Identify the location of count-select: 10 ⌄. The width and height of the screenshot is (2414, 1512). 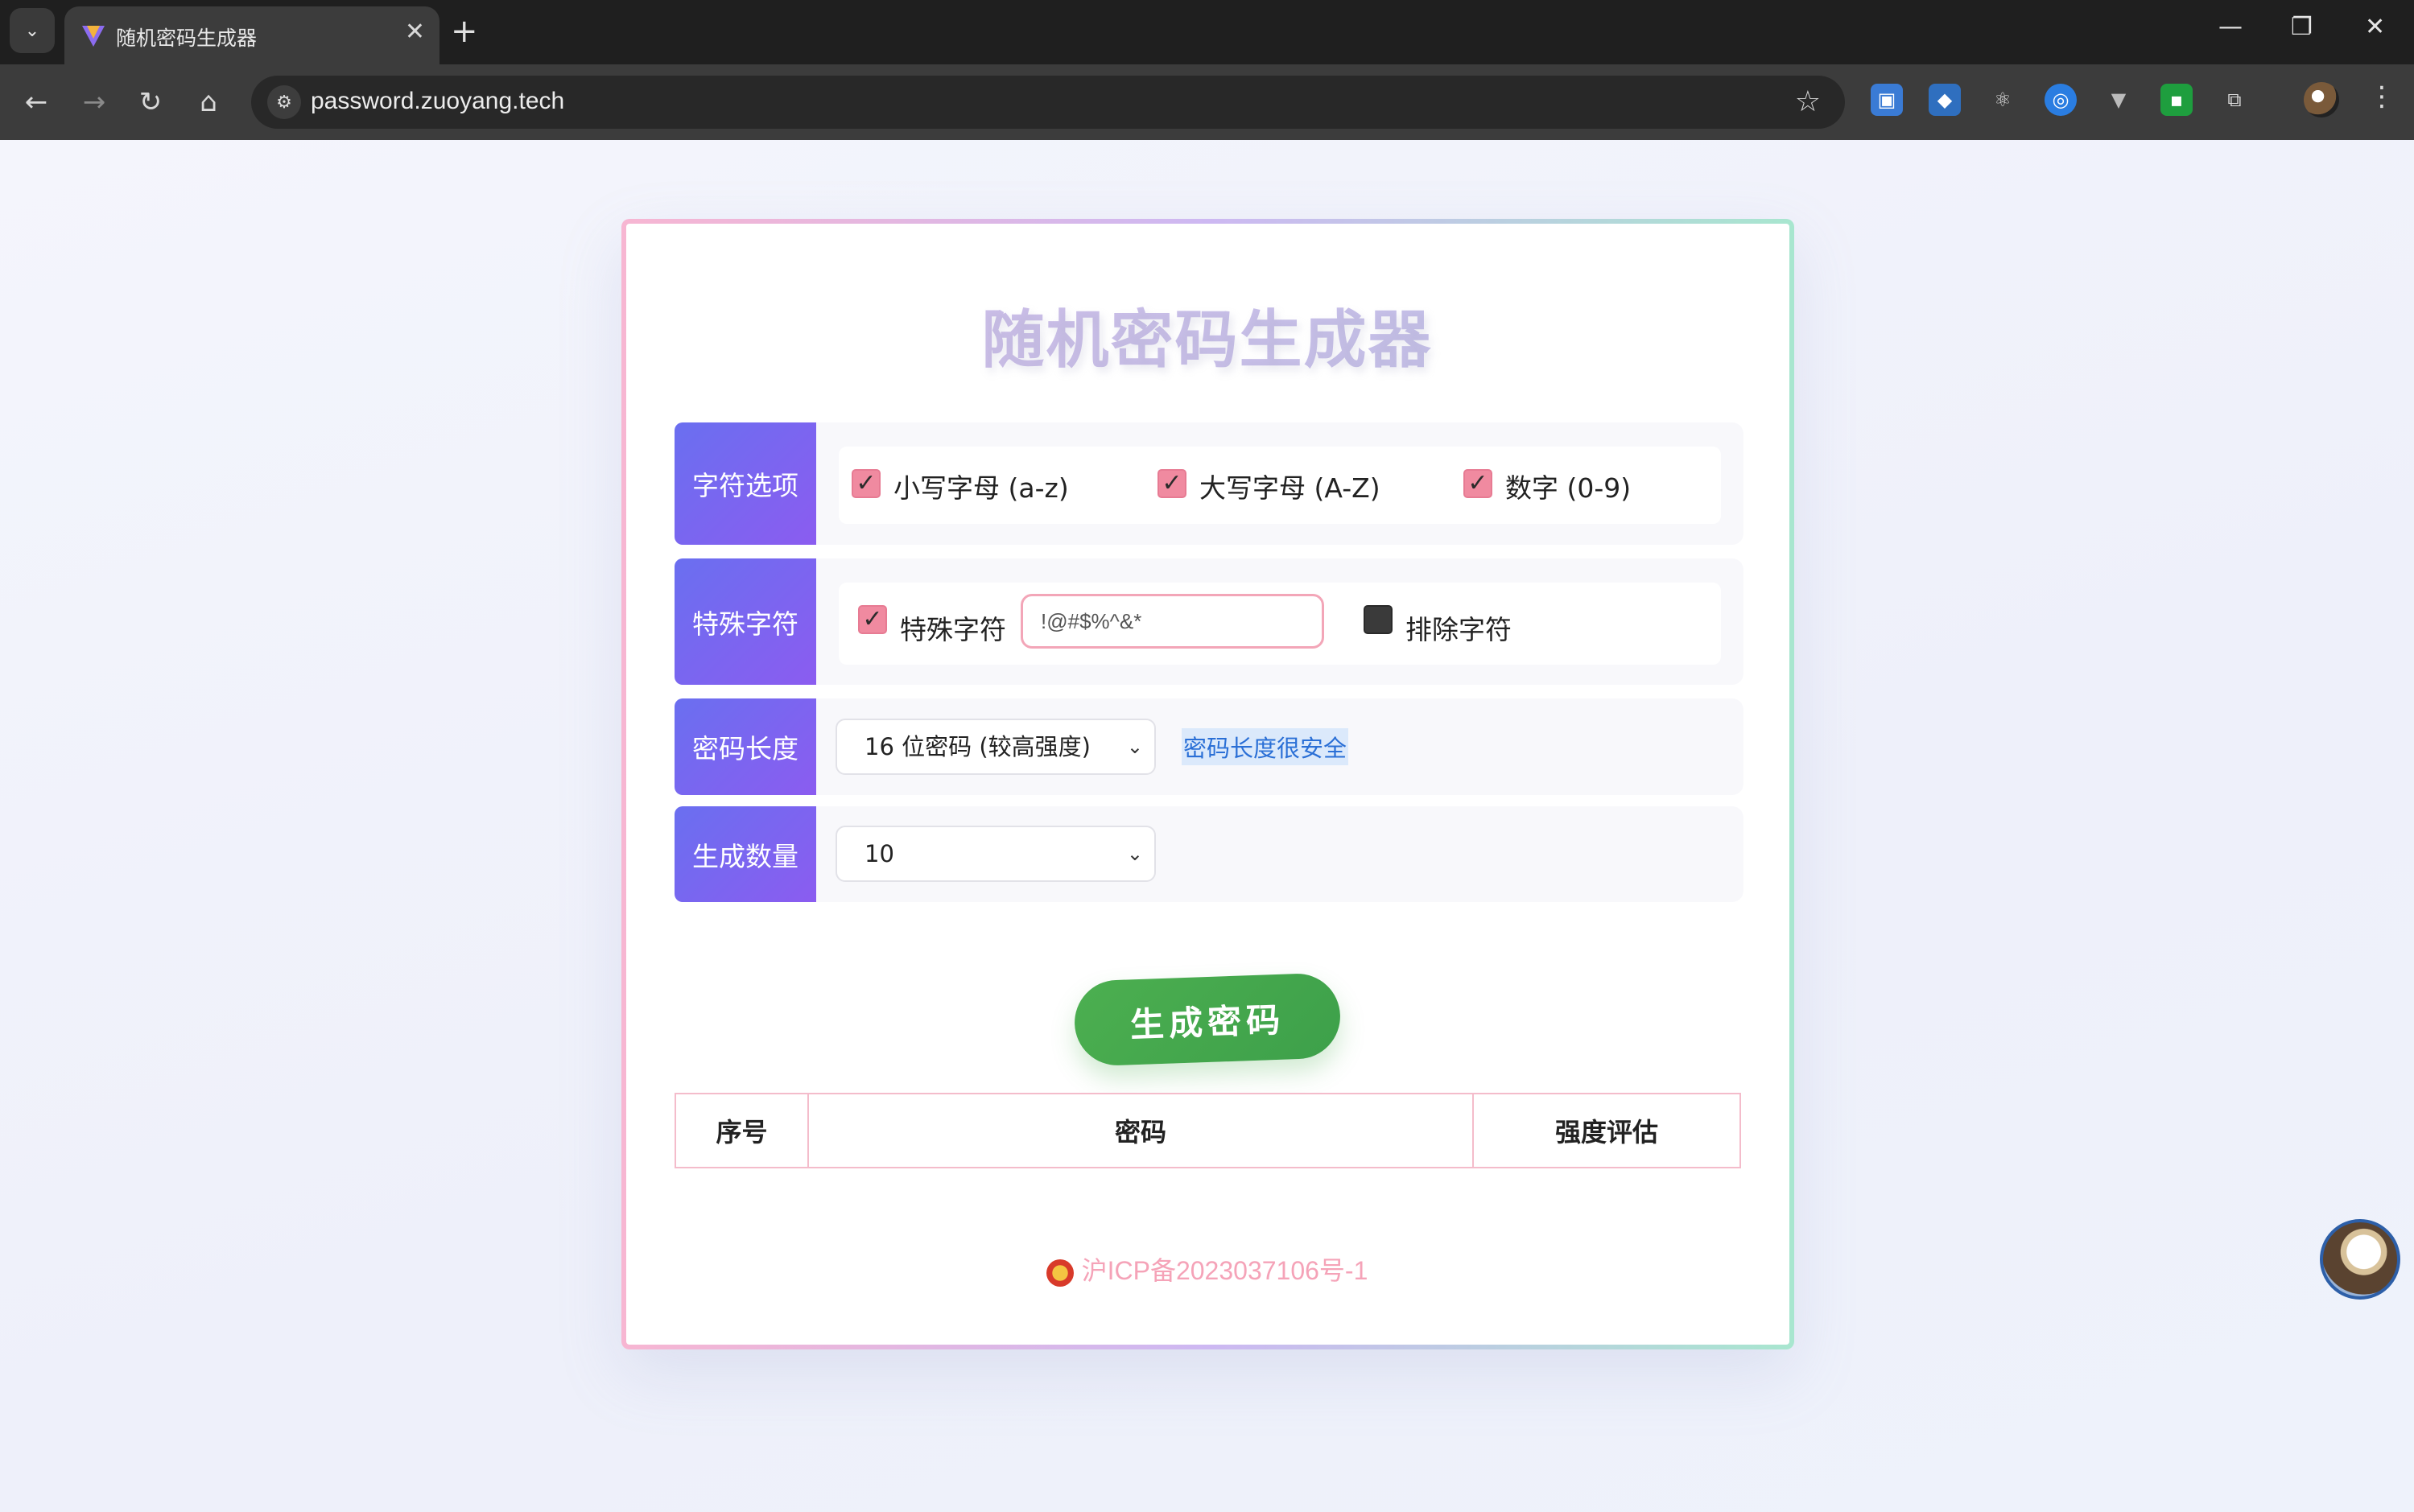
(996, 854).